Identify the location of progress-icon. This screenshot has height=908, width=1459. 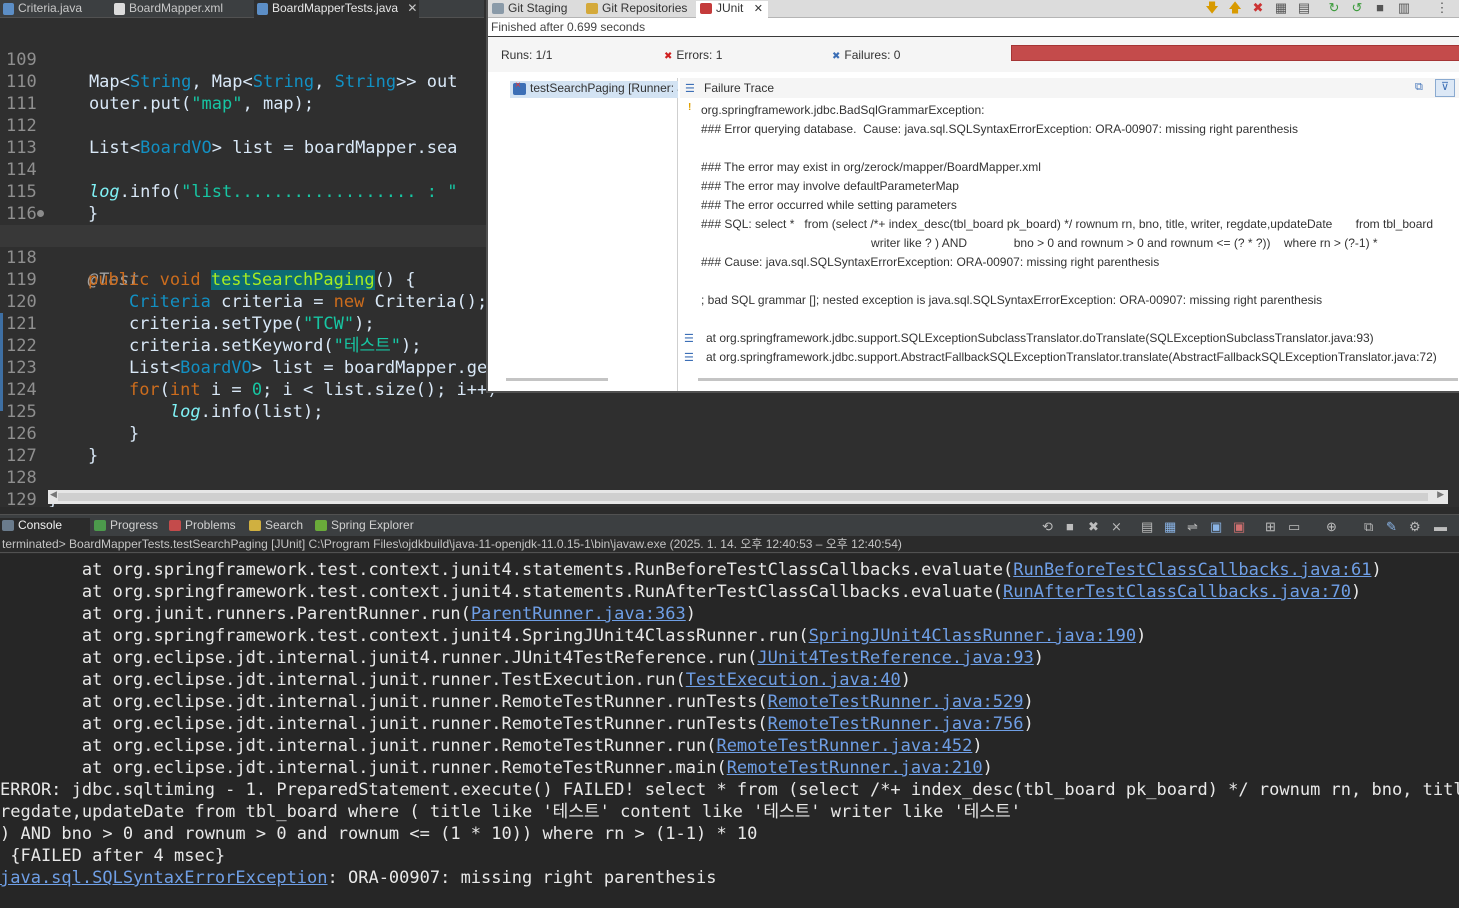
(100, 525).